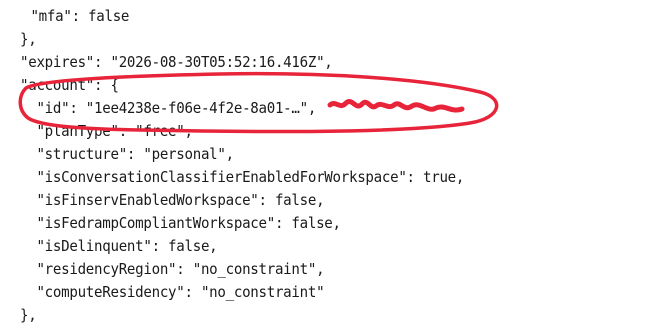  What do you see at coordinates (176, 62) in the screenshot?
I see `code-line: "expires": "2026-08-30T05:52:16.416Z",` at bounding box center [176, 62].